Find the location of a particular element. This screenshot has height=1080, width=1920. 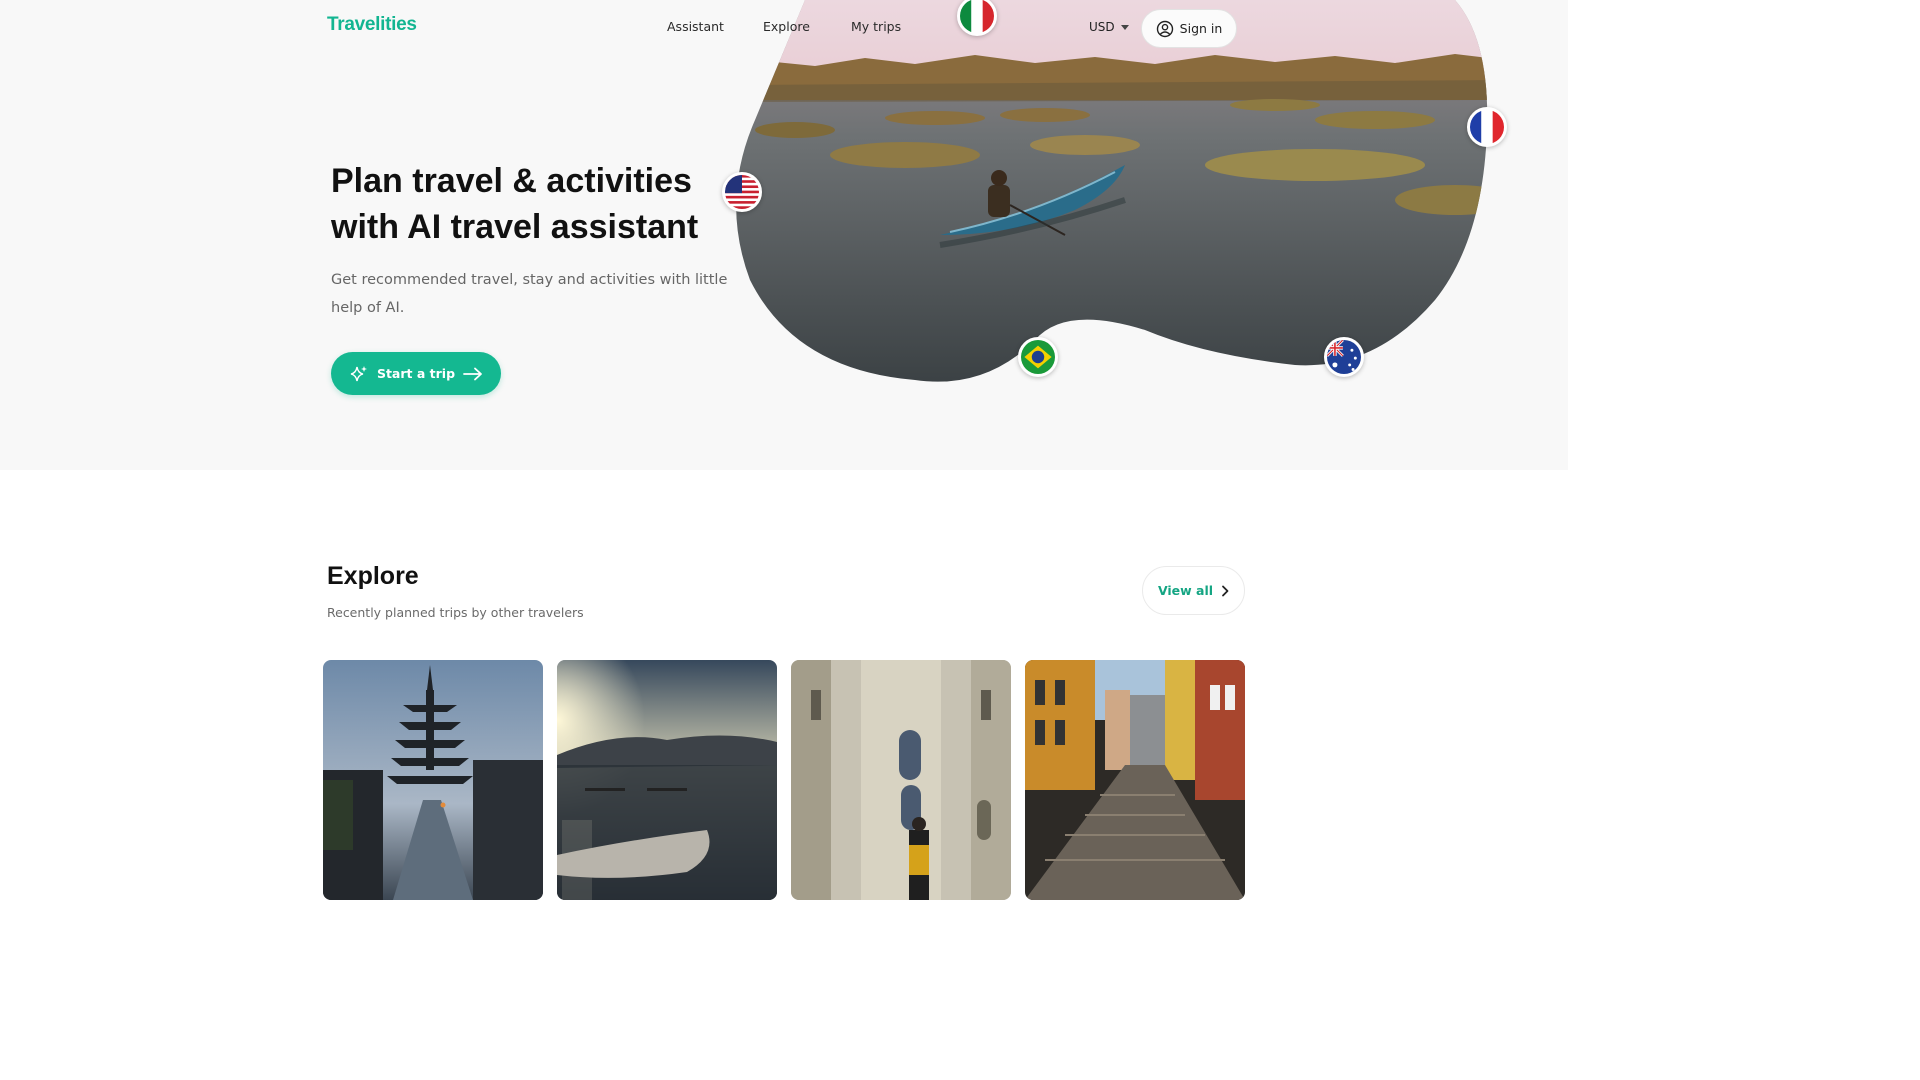

sign-in-button: Sign in is located at coordinates (1189, 28).